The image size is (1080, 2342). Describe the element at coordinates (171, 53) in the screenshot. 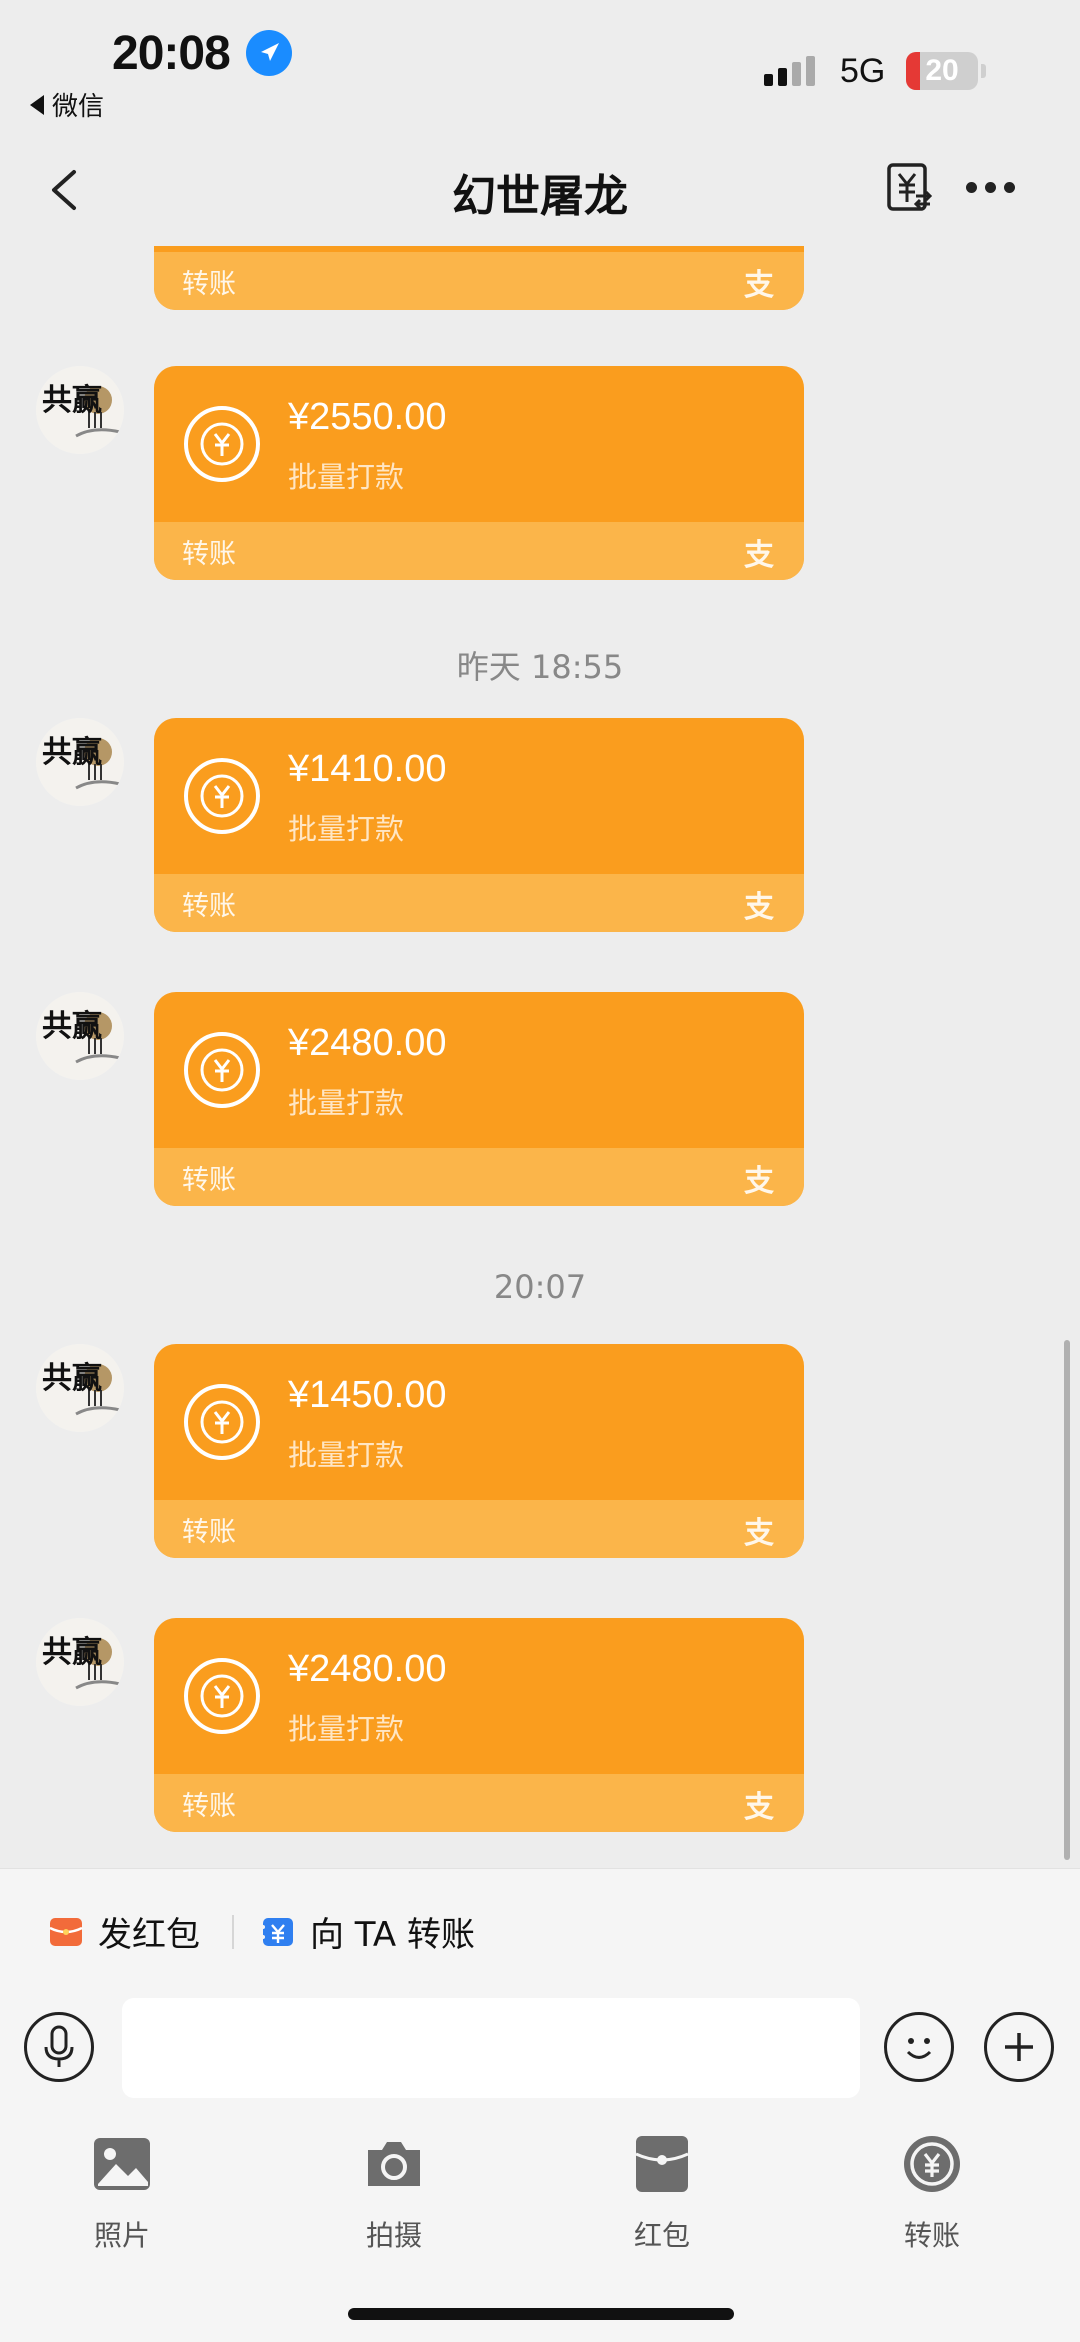

I see `status-time: 20:08` at that location.